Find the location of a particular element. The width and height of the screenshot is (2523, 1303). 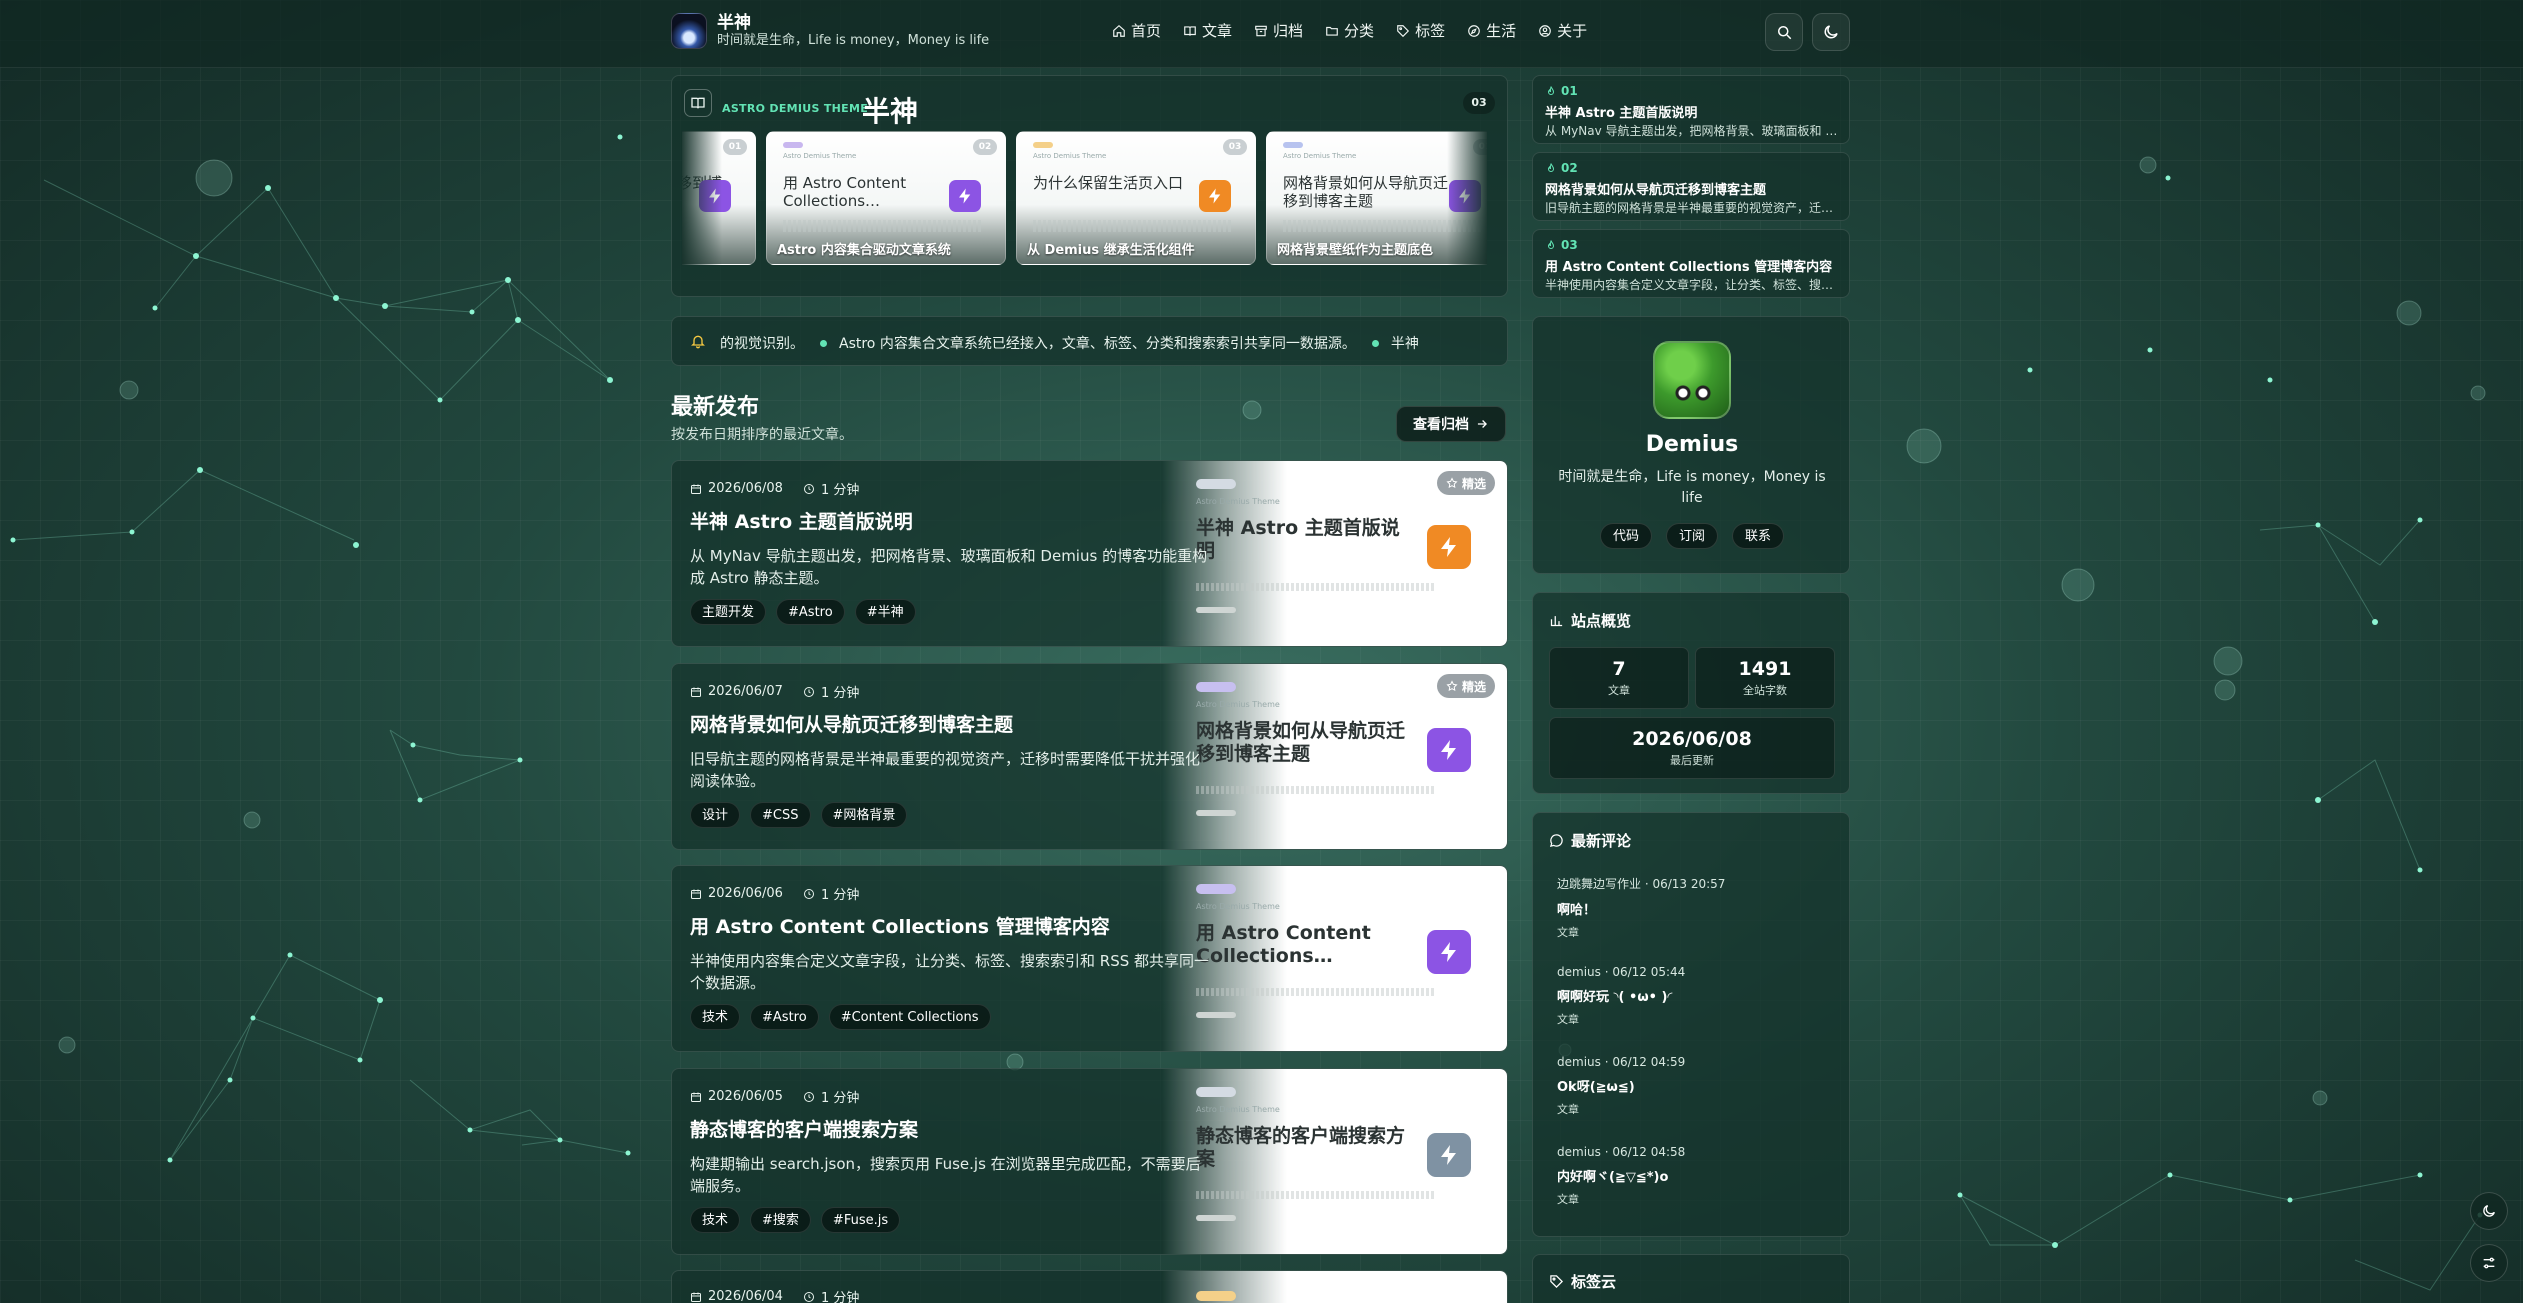

profile-link-contact: 联系 is located at coordinates (1758, 536).